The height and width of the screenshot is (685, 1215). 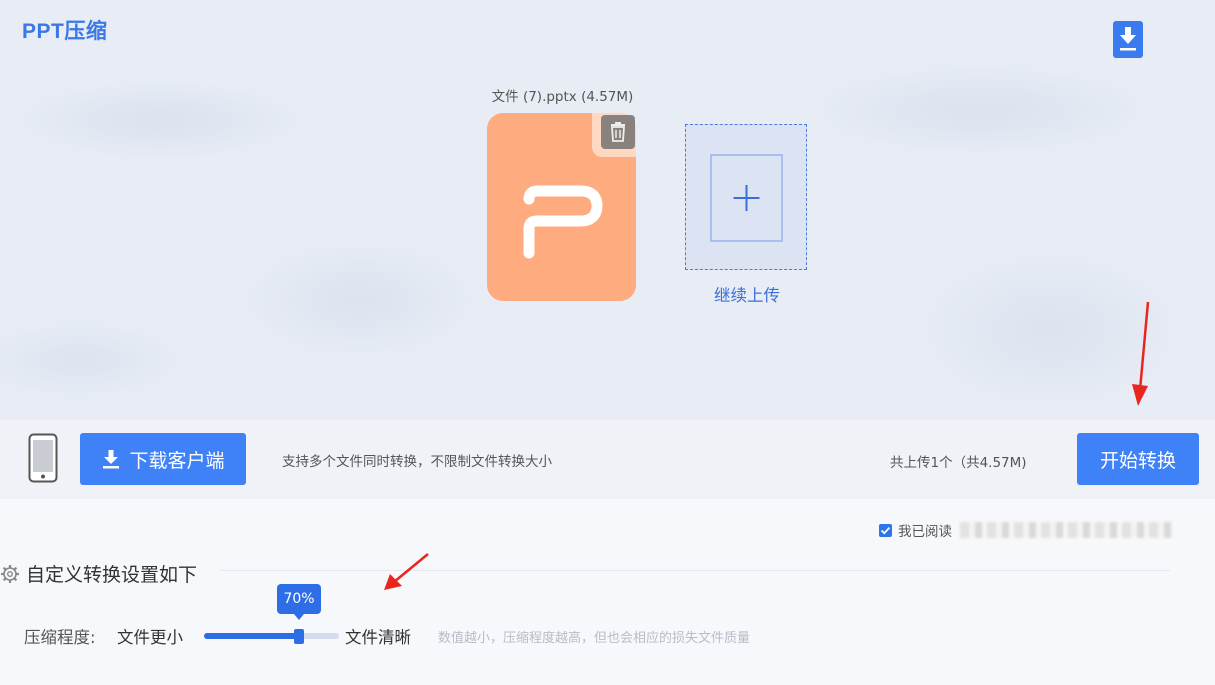 I want to click on delete-file-button, so click(x=618, y=132).